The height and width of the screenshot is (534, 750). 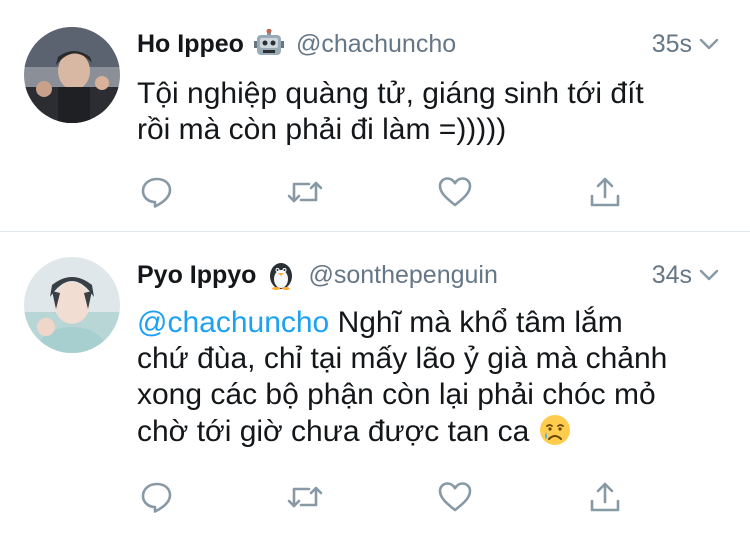 I want to click on crying-face-emoji, so click(x=555, y=430).